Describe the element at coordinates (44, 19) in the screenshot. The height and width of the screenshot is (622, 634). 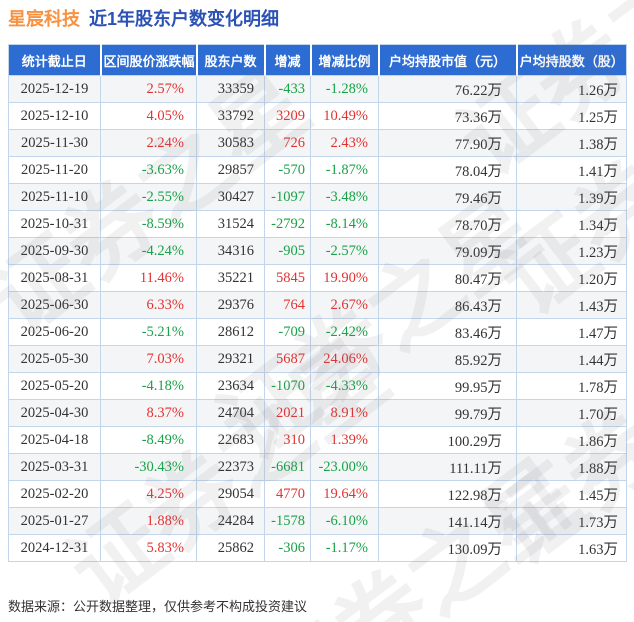
I see `company-name: 星宸科技` at that location.